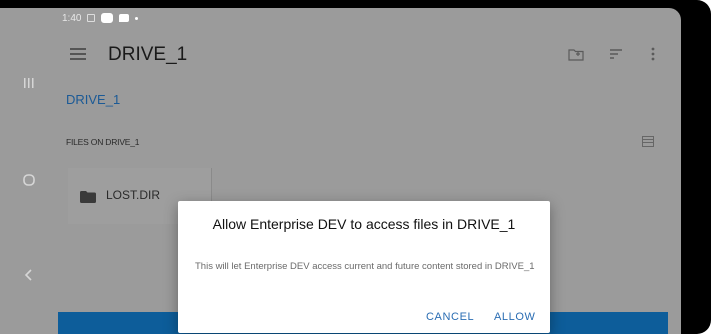  What do you see at coordinates (103, 142) in the screenshot?
I see `section-label: FILES ON DRIVE_1` at bounding box center [103, 142].